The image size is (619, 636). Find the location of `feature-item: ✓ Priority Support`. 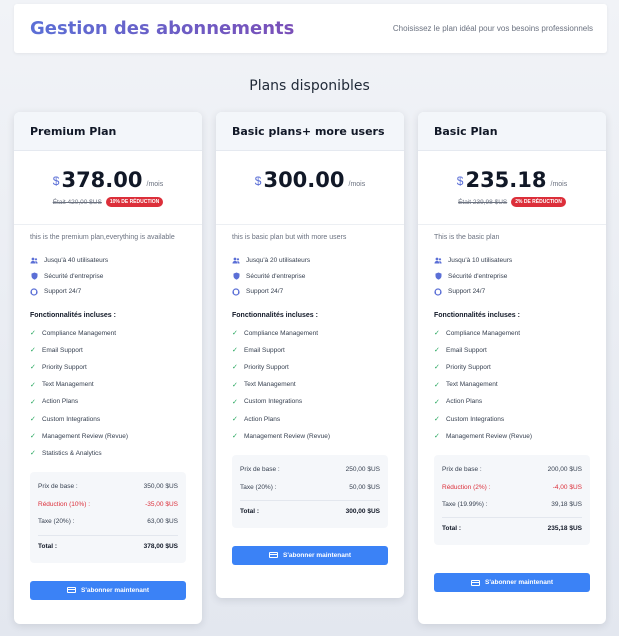

feature-item: ✓ Priority Support is located at coordinates (310, 367).